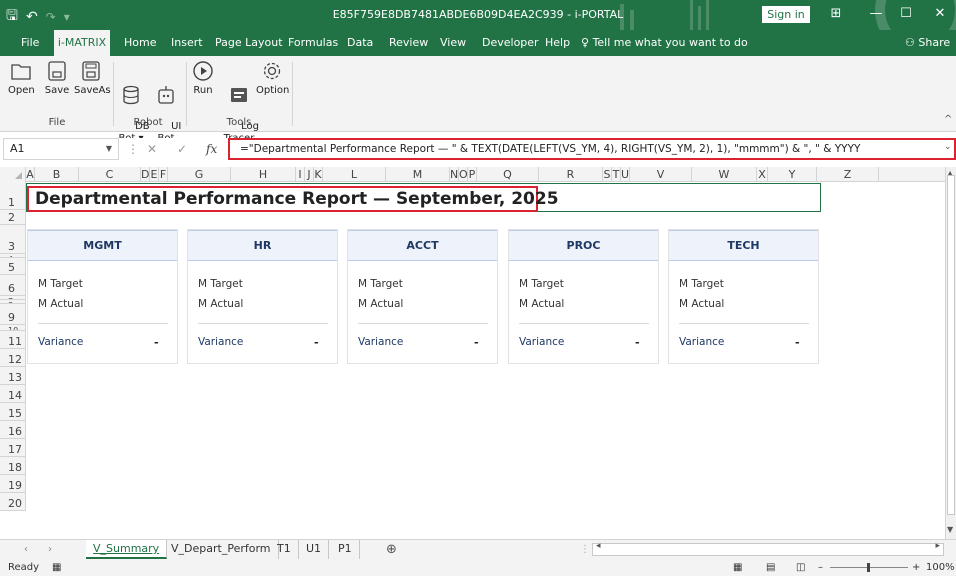  Describe the element at coordinates (67, 17) in the screenshot. I see `customize-qat-icon: ▾` at that location.